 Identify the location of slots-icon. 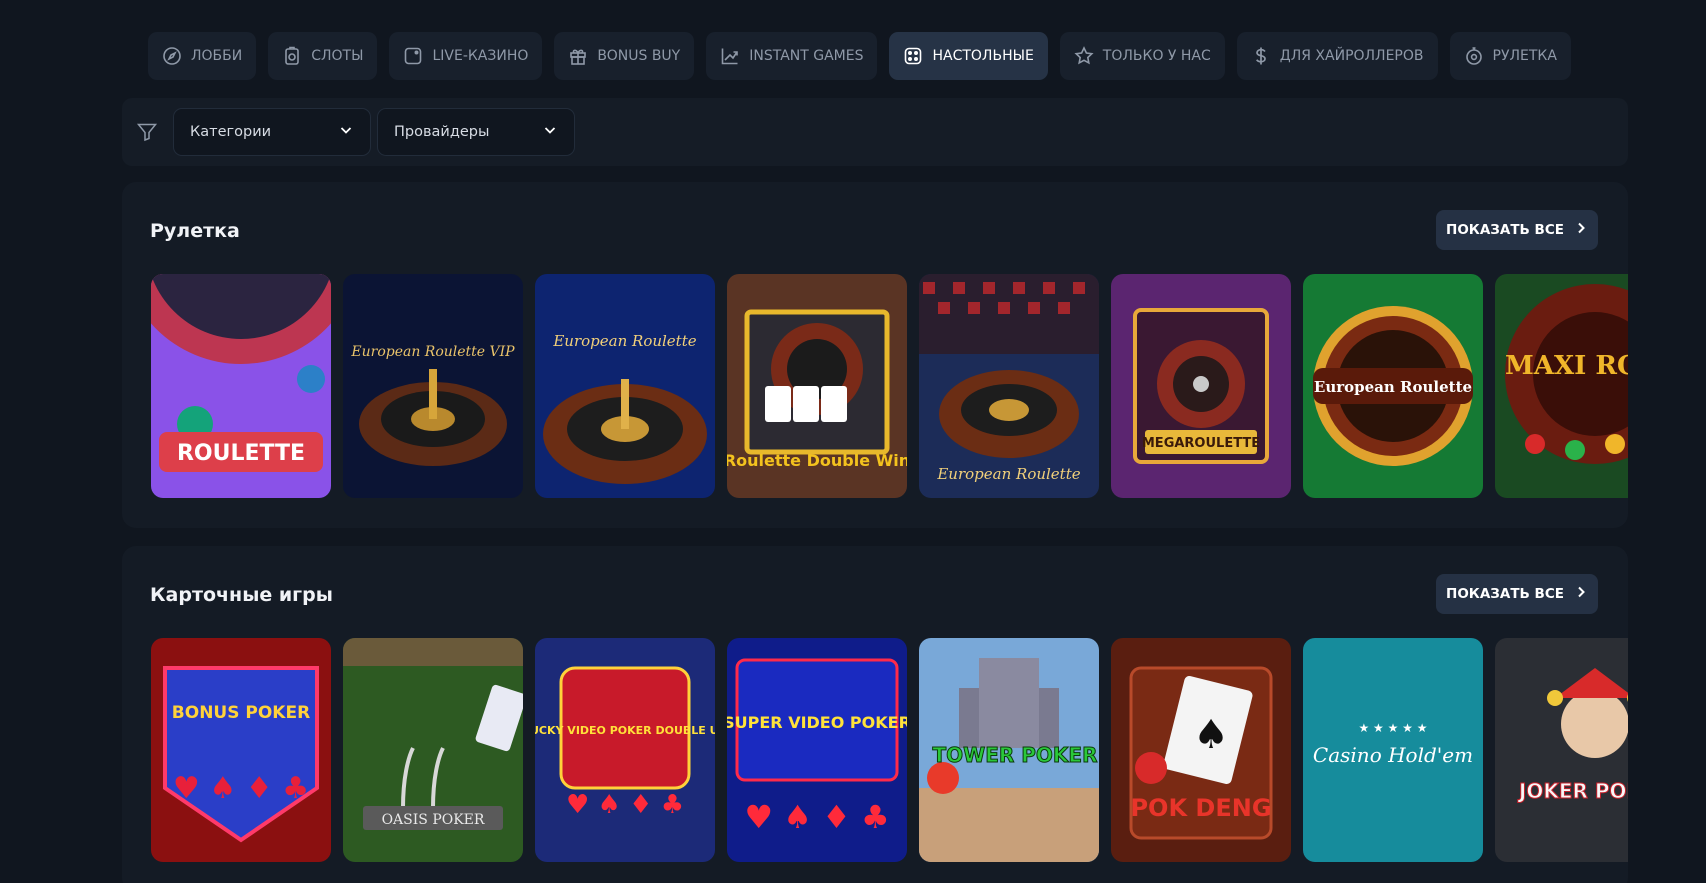
(292, 56).